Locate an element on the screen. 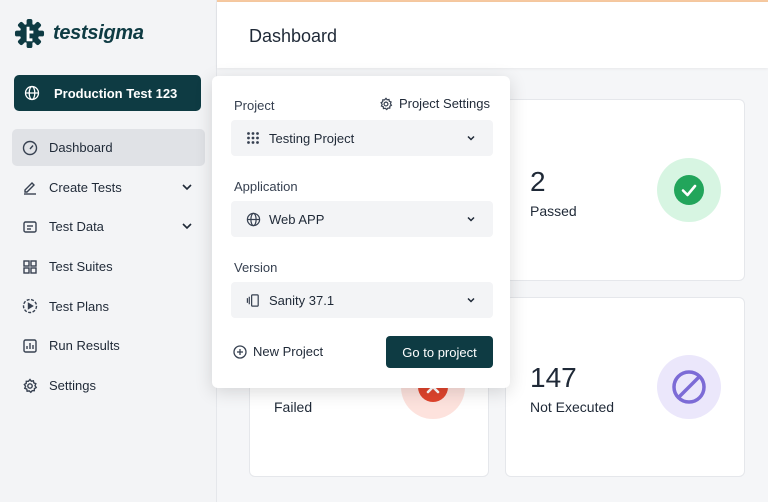  page-header: Dashboard is located at coordinates (492, 35).